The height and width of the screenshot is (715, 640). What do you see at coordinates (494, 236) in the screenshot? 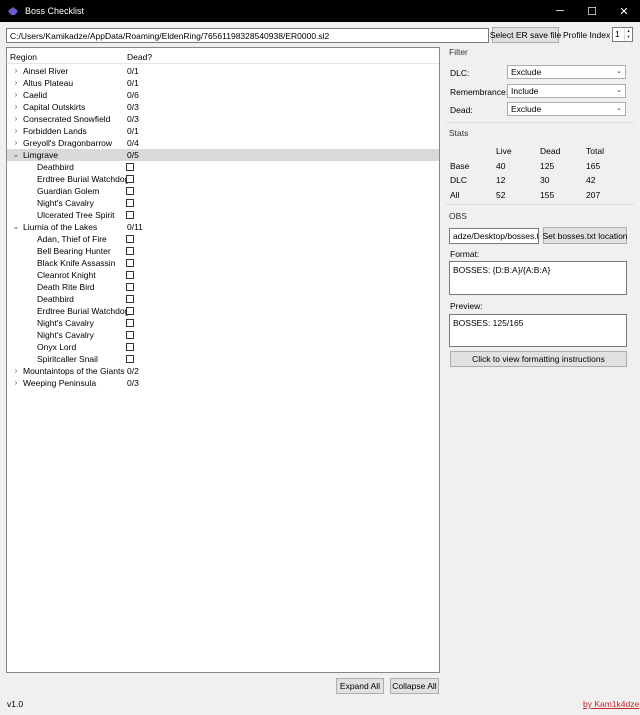
I see `bosses-file-path-input: adze/Desktop/bosses.txt` at bounding box center [494, 236].